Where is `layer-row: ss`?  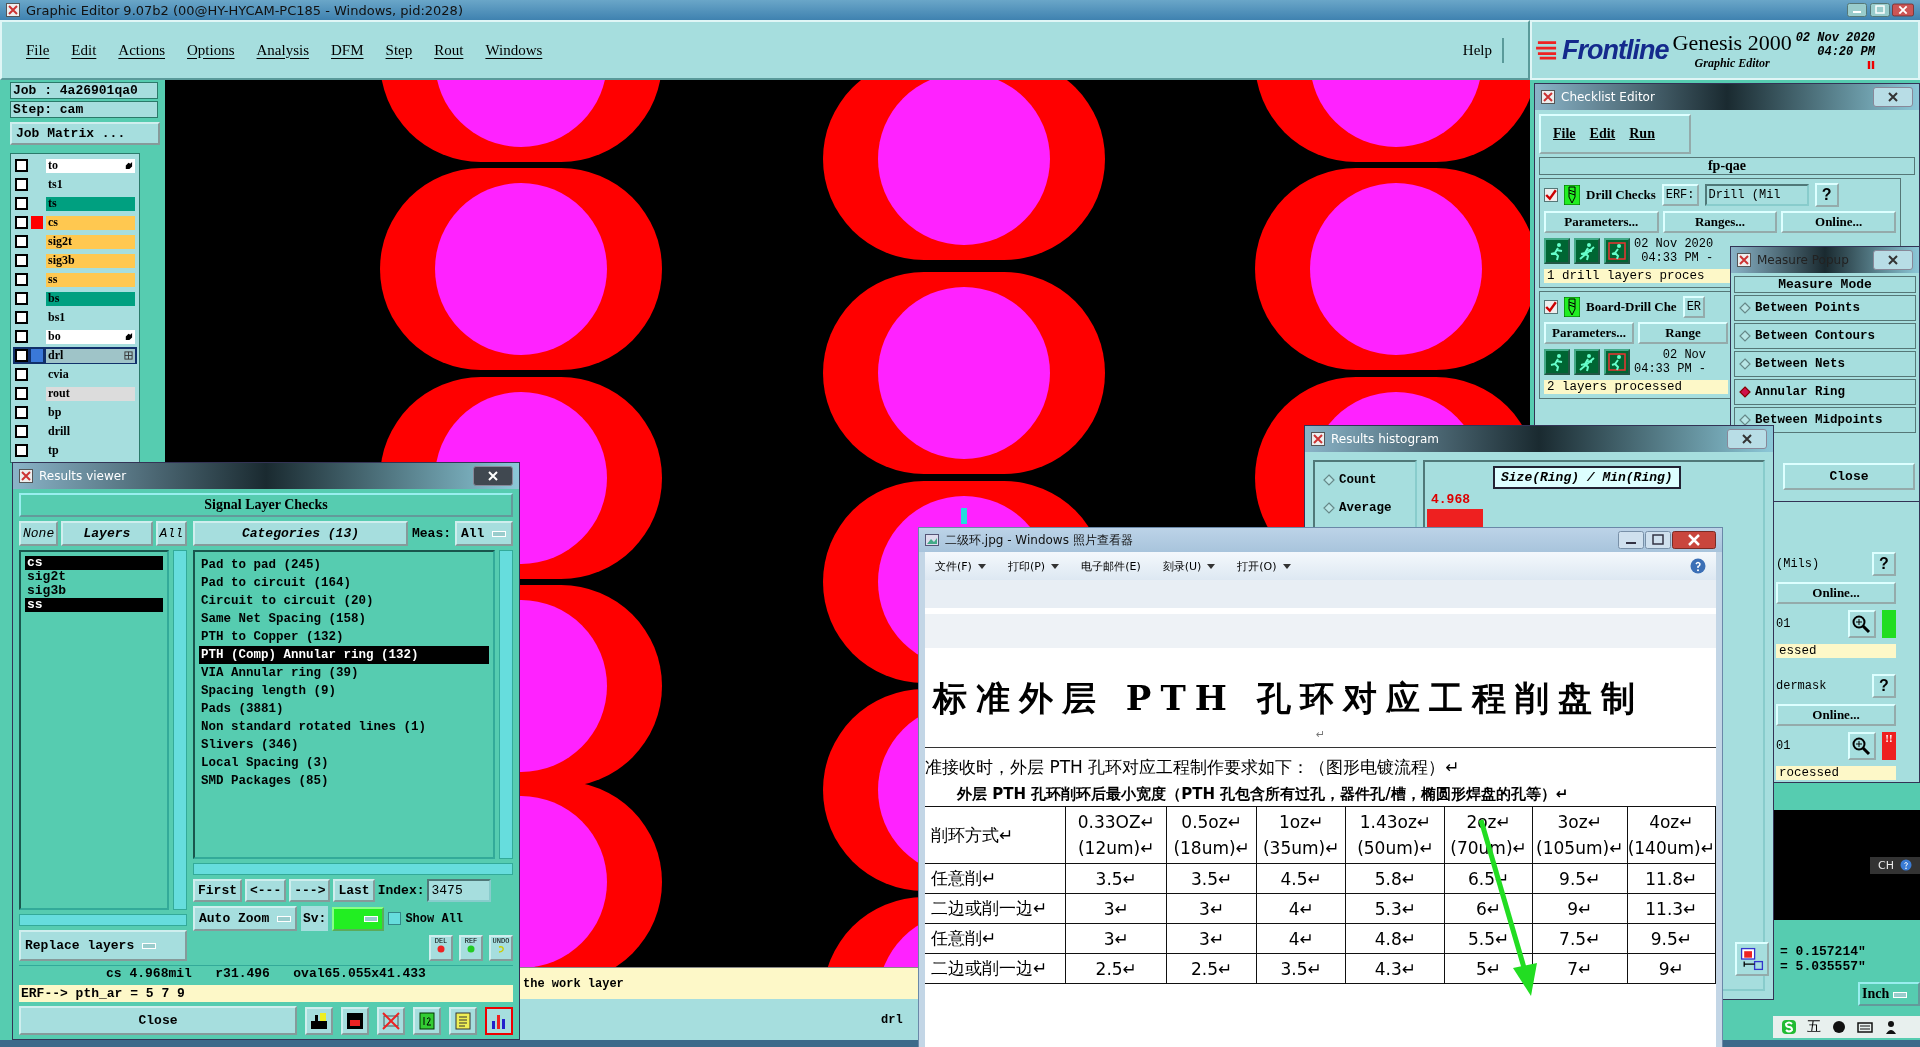 layer-row: ss is located at coordinates (75, 279).